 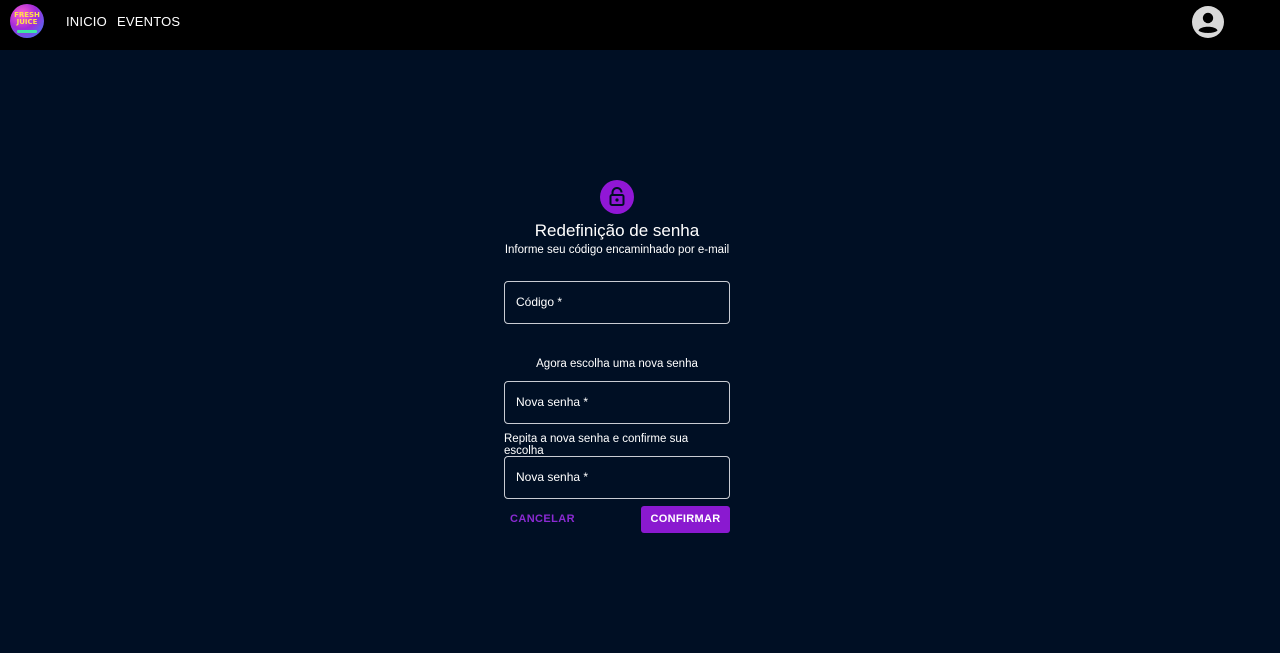 I want to click on code-field: Código *, so click(x=617, y=302).